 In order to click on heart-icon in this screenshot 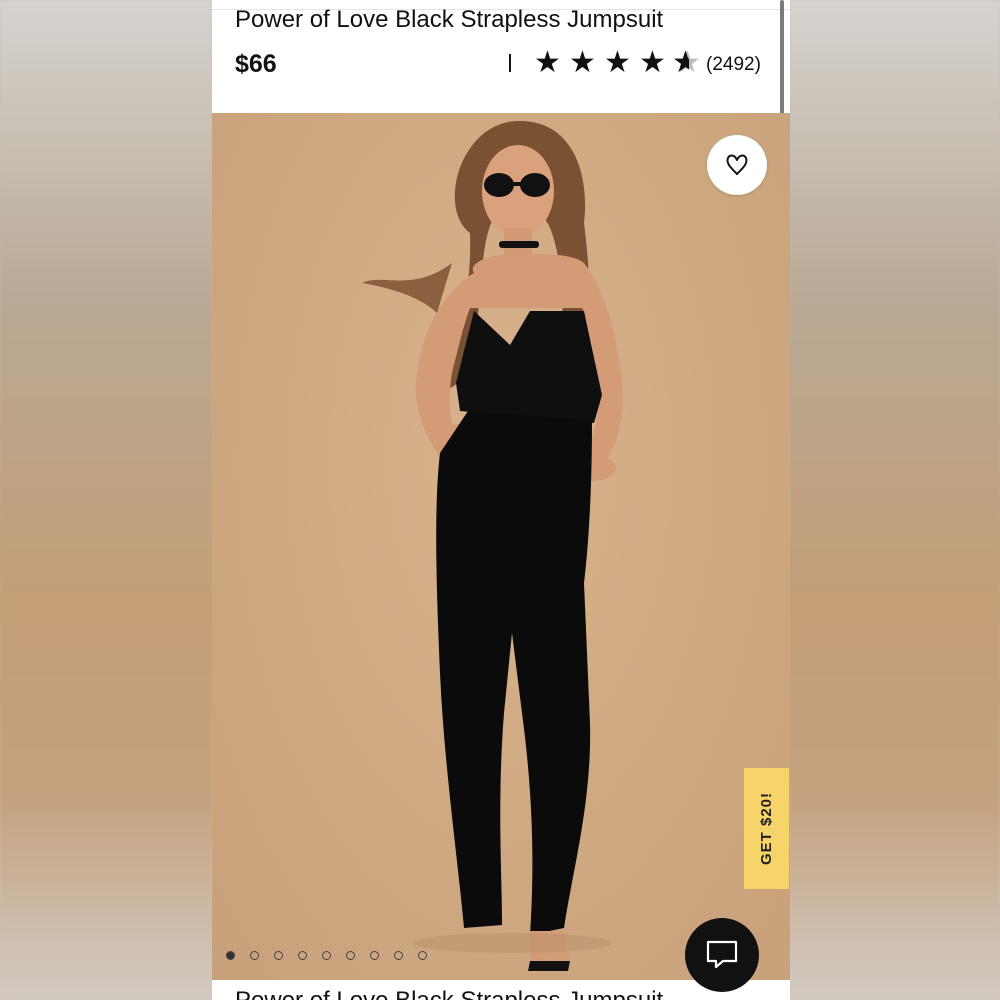, I will do `click(737, 164)`.